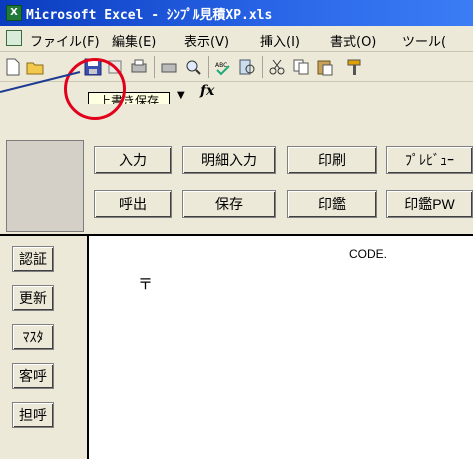 This screenshot has height=459, width=473. I want to click on insert-function-icon: fx, so click(207, 91).